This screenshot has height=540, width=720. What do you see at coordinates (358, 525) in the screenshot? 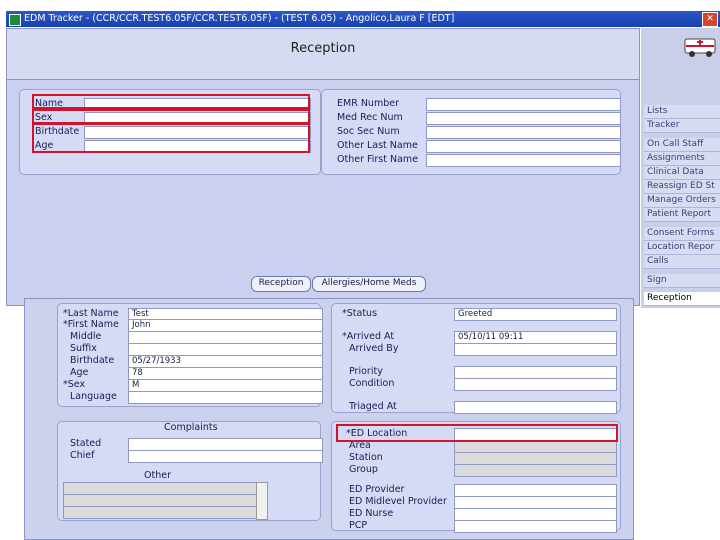
I see `pcp-label: PCP` at bounding box center [358, 525].